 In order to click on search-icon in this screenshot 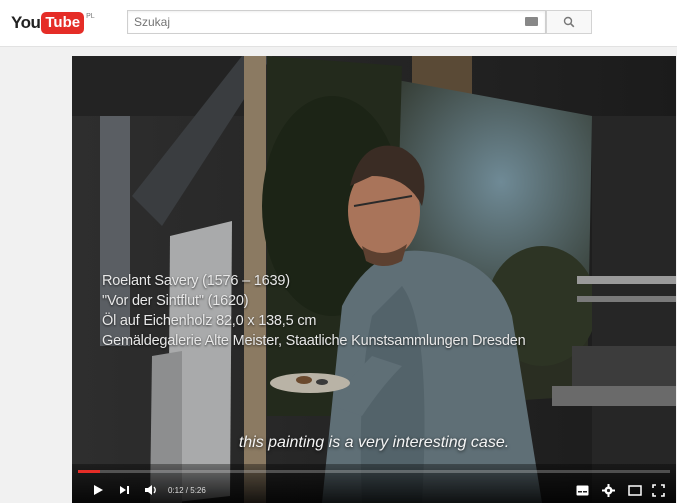, I will do `click(569, 22)`.